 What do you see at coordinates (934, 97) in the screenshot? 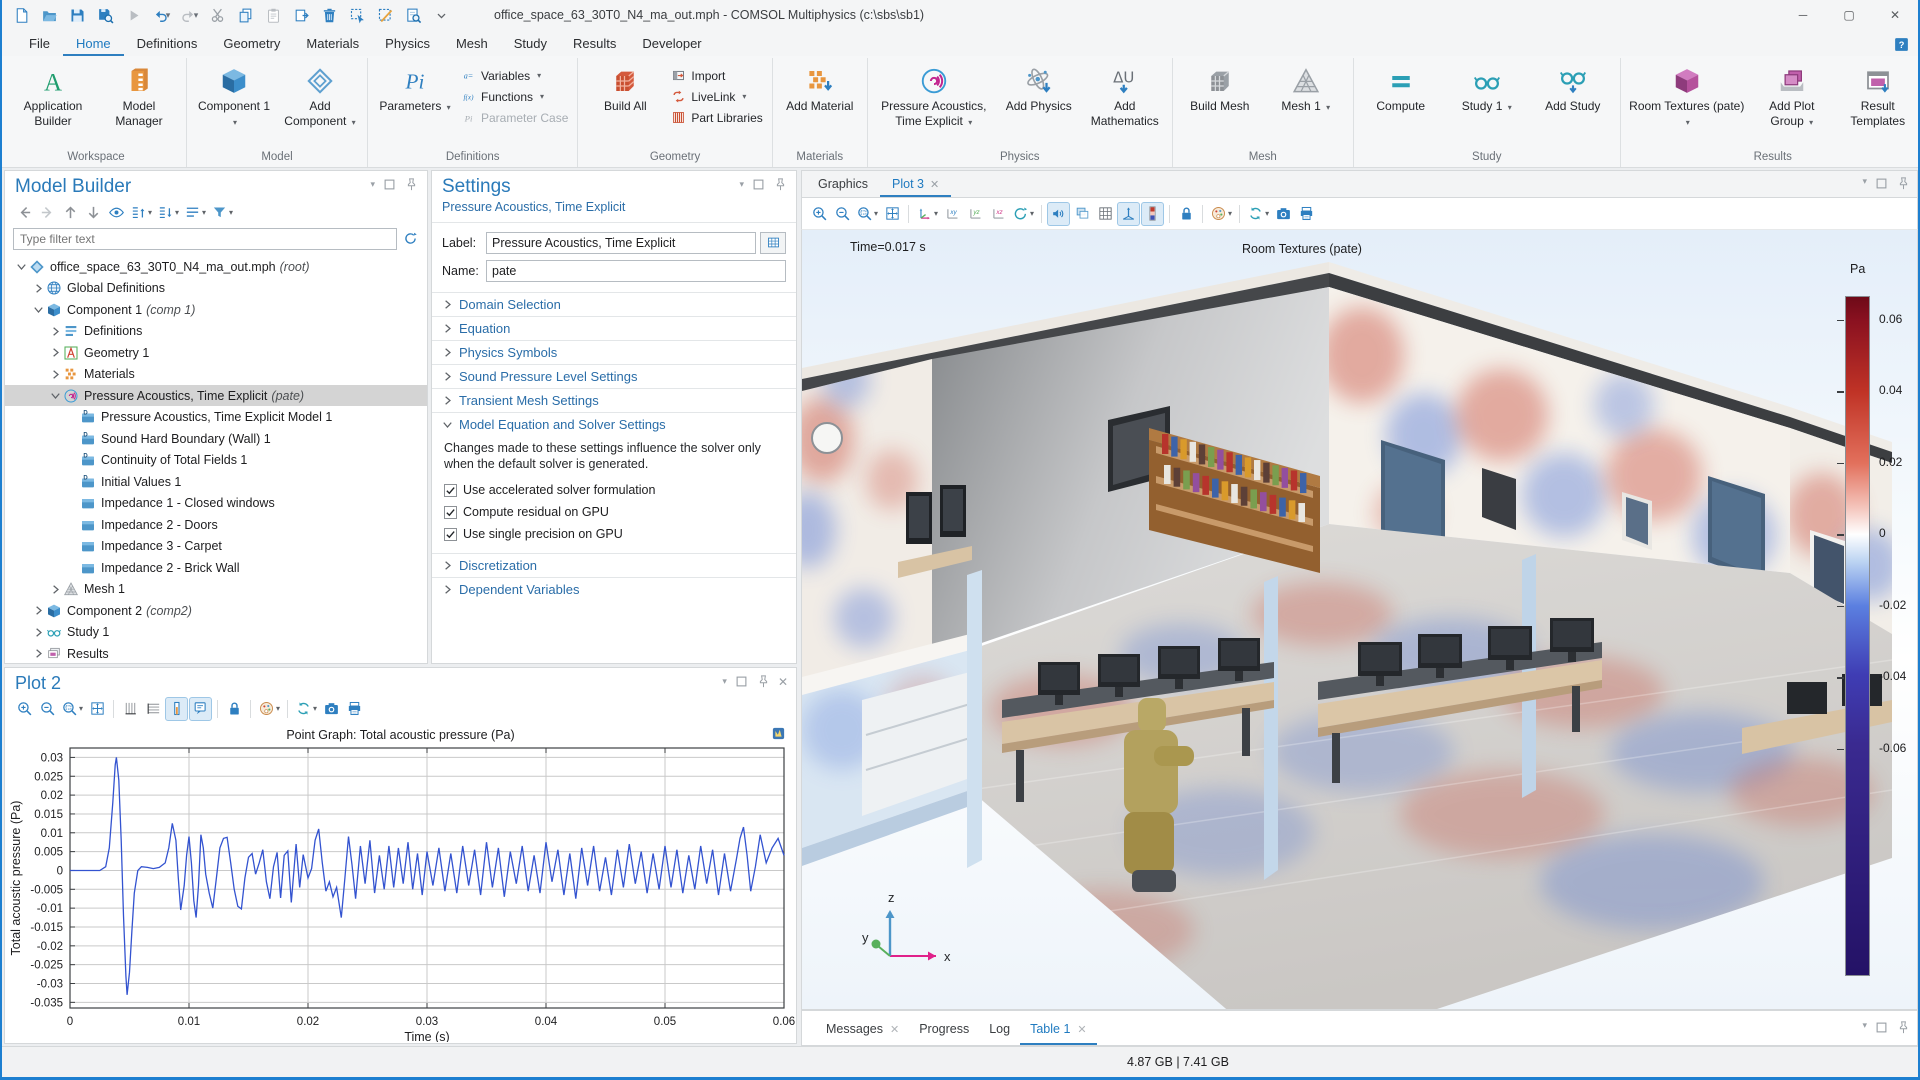
I see `pressure-acoustics-time-explicit-button: Pressure Acoustics, Time Explicit ▾` at bounding box center [934, 97].